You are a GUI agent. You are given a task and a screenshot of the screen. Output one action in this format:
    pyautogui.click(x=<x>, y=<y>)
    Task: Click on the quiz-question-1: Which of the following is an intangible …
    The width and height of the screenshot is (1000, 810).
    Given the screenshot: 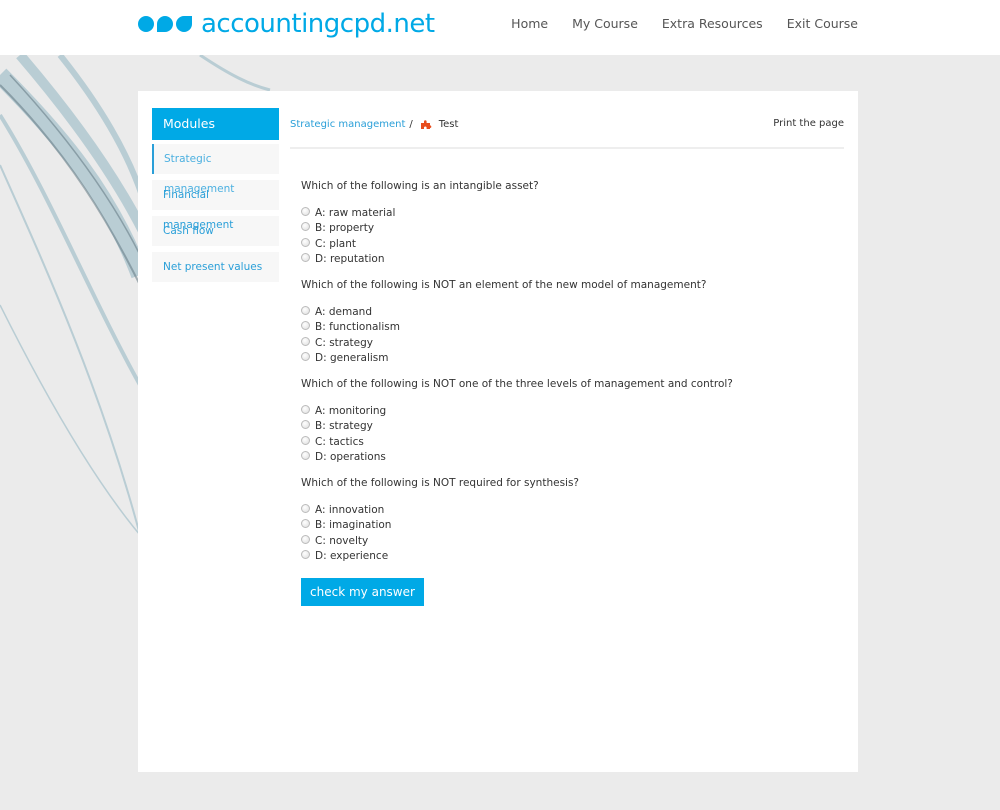 What is the action you would take?
    pyautogui.click(x=571, y=223)
    